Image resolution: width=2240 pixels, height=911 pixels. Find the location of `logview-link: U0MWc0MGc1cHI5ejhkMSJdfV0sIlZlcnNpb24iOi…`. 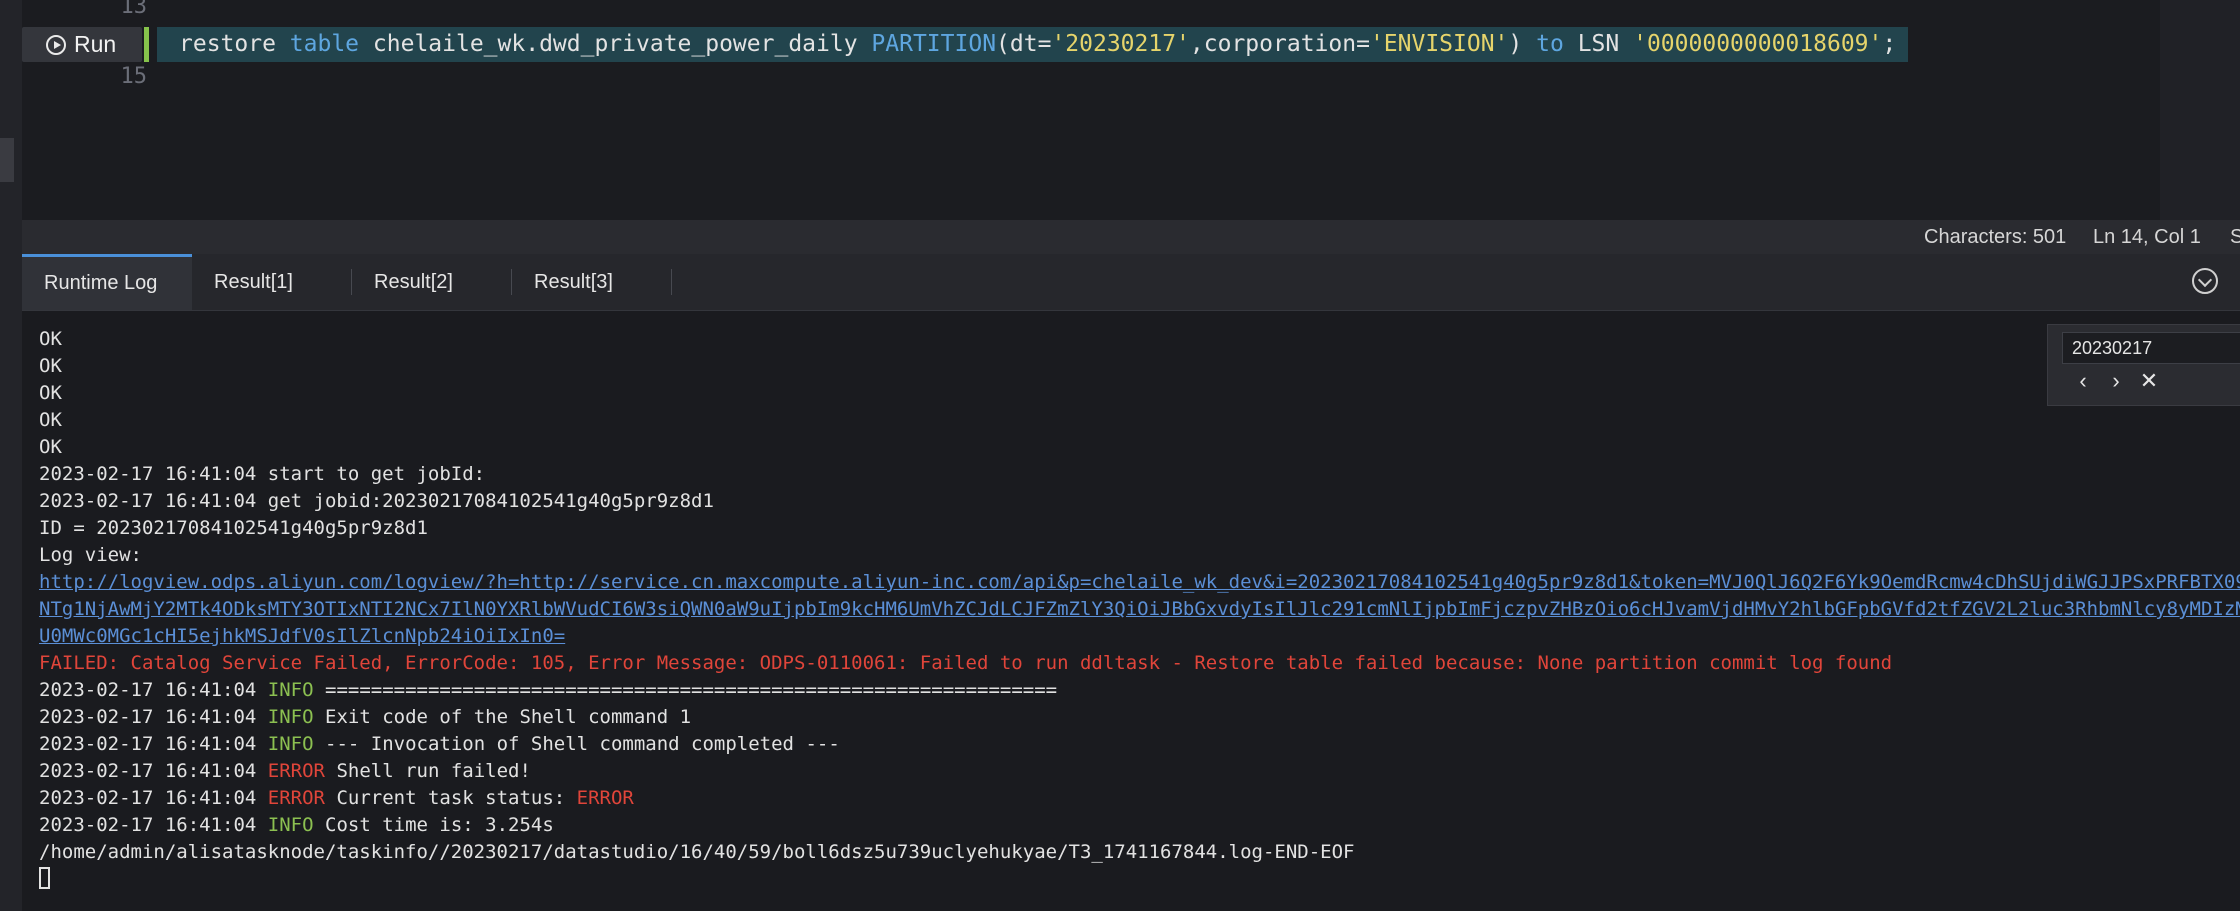

logview-link: U0MWc0MGc1cHI5ejhkMSJdfV0sIlZlcnNpb24iOi… is located at coordinates (302, 636).